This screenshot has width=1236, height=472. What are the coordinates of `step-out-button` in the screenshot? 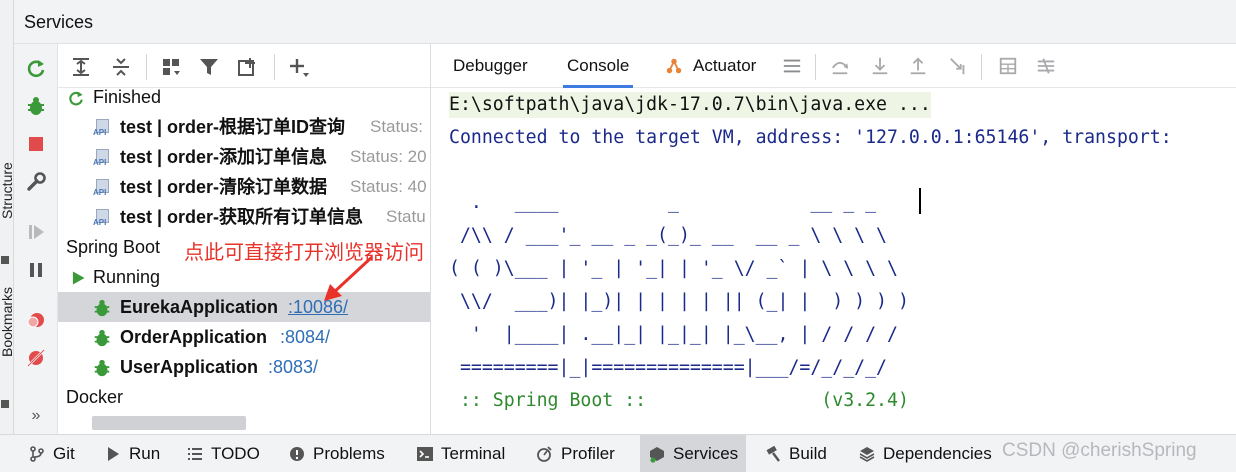 It's located at (918, 66).